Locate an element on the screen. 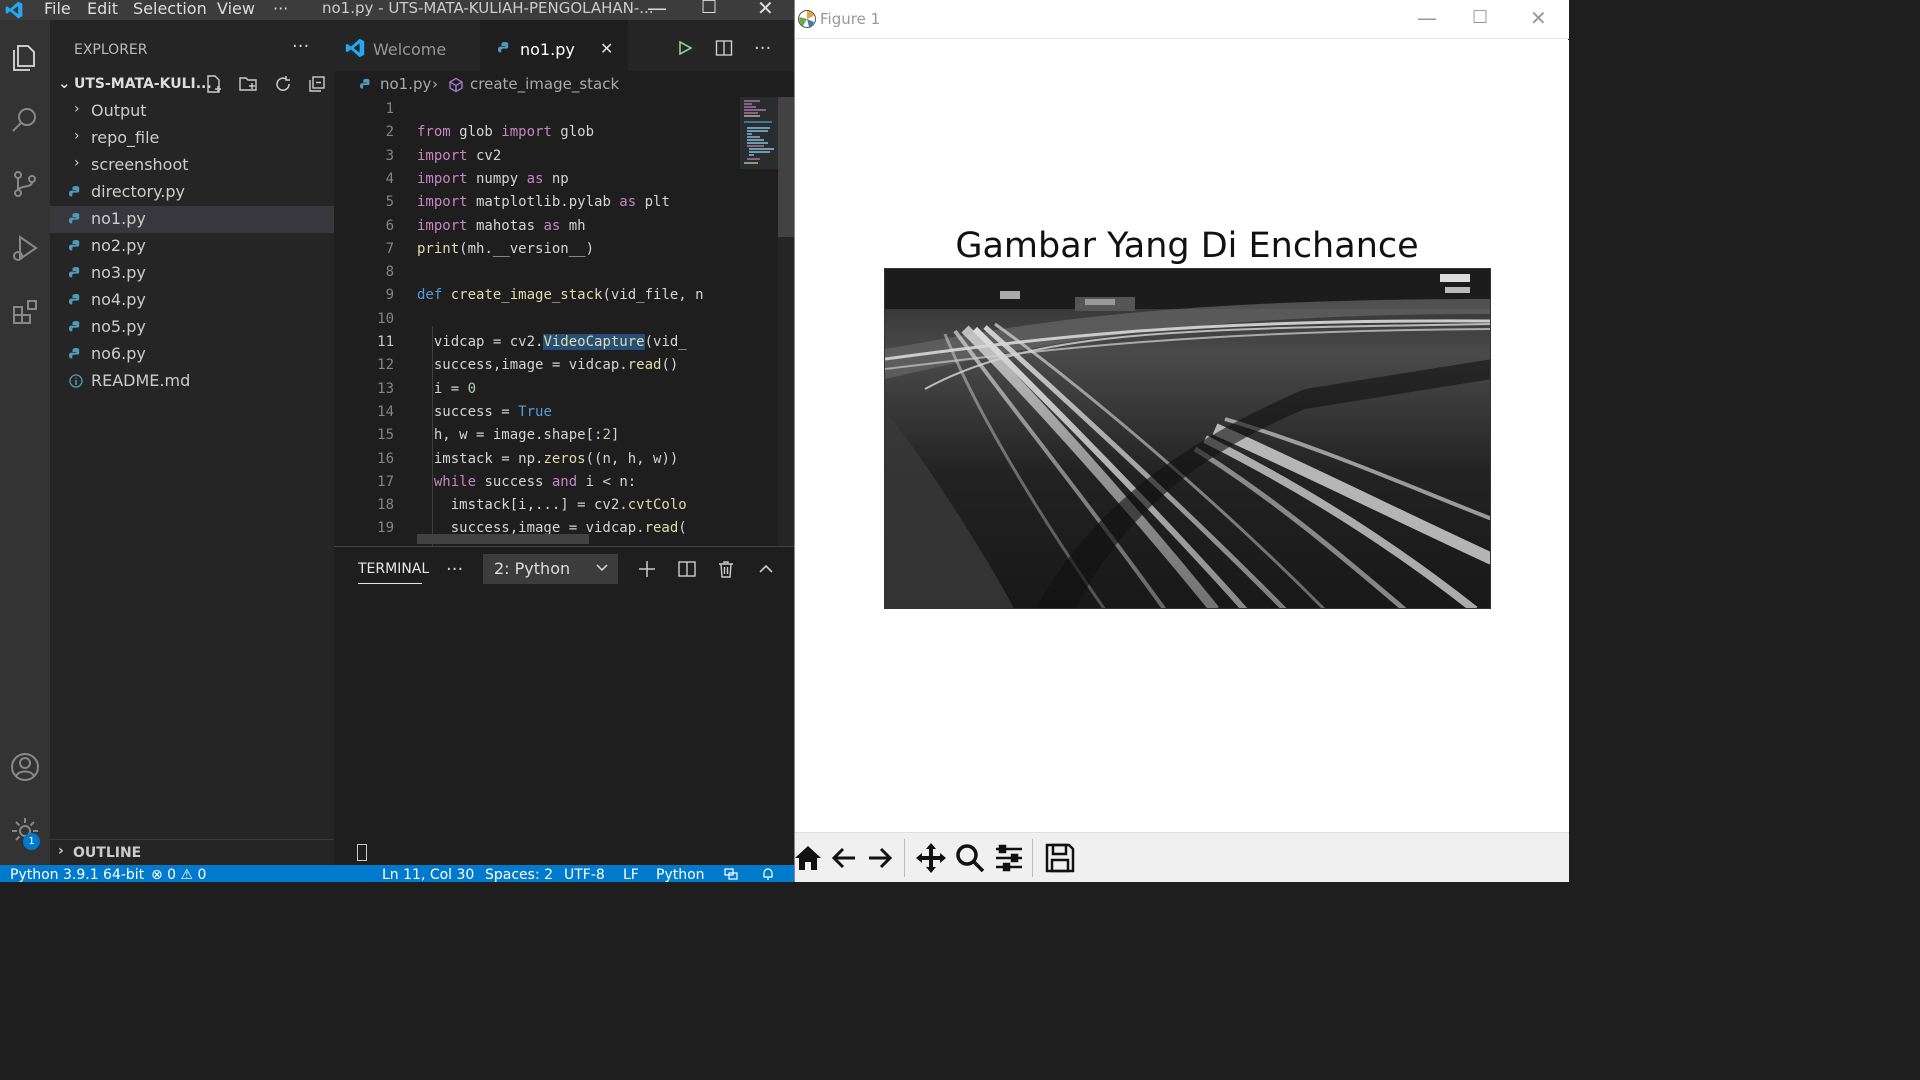  code-line: success = True is located at coordinates (484, 412).